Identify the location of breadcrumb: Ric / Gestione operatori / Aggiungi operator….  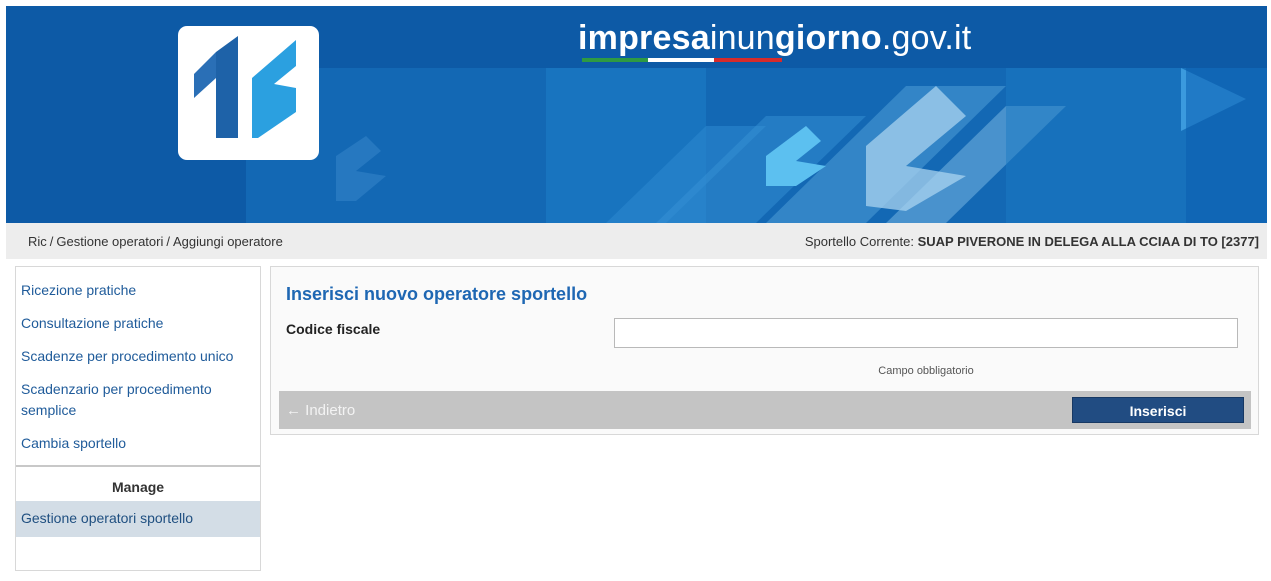
(155, 241).